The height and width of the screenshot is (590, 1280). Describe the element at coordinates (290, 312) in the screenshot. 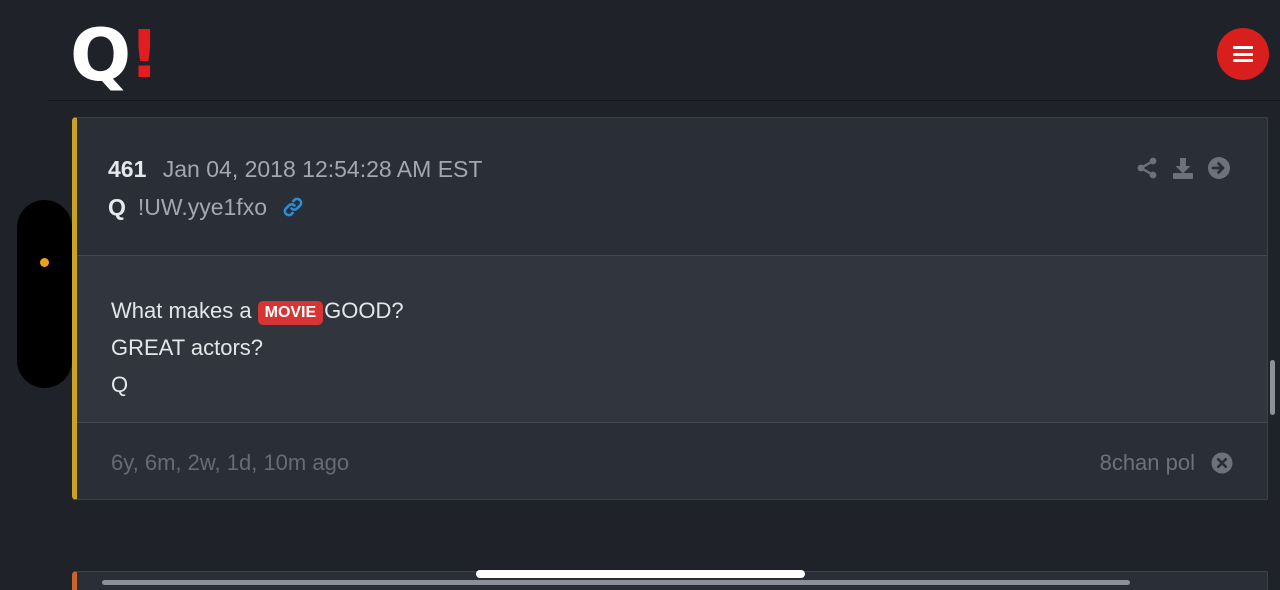

I see `keyword-tag: MOVIE` at that location.